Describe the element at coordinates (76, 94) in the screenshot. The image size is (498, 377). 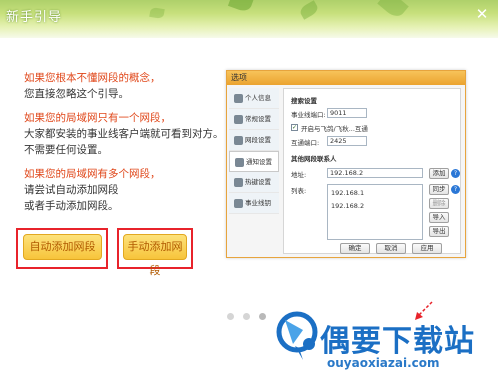
I see `guide-line: 您直接忽略这个引导。` at that location.